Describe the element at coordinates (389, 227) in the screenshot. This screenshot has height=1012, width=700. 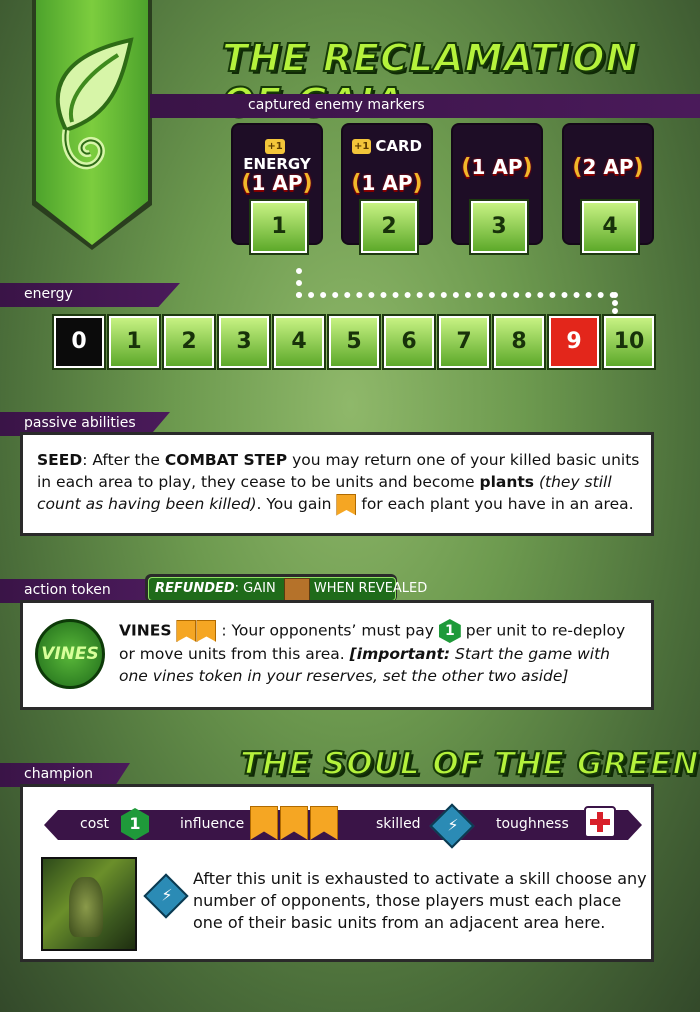
I see `marker-number: 2` at that location.